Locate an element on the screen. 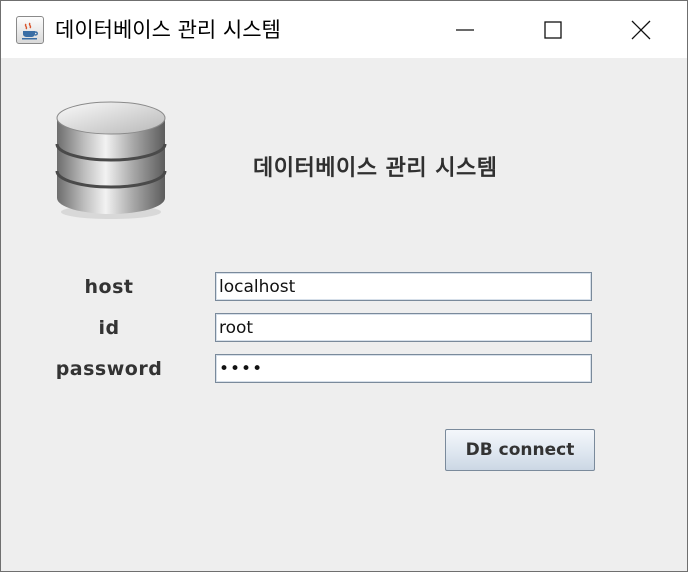 The image size is (688, 572). maximize-icon is located at coordinates (553, 29).